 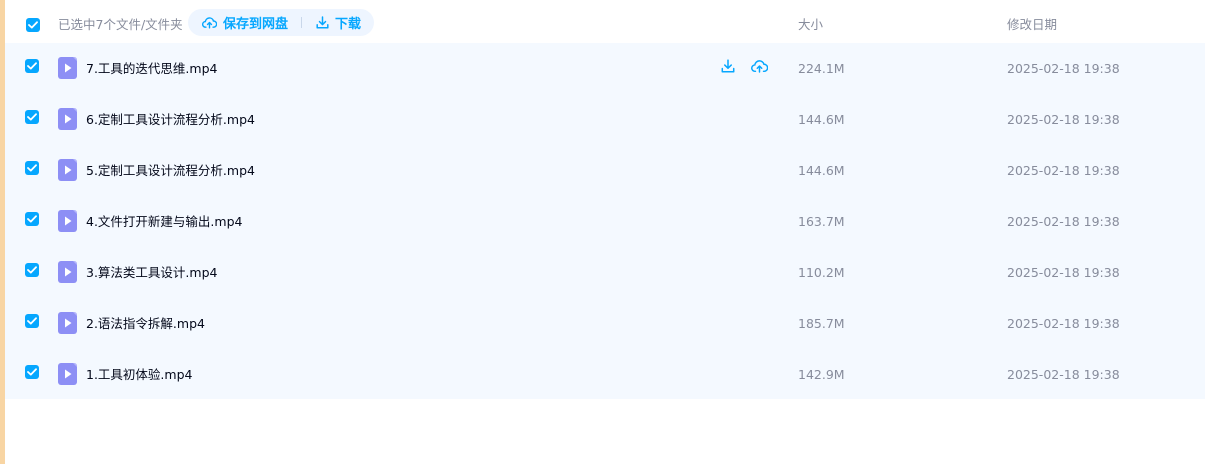 I want to click on file-size: 142.9M, so click(x=821, y=374).